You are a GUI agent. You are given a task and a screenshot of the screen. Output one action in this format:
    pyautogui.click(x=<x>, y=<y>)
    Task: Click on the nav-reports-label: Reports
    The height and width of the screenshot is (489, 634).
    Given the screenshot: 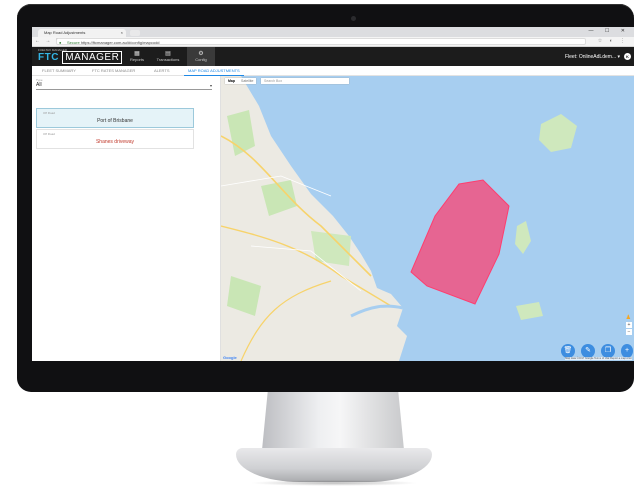 What is the action you would take?
    pyautogui.click(x=136, y=59)
    